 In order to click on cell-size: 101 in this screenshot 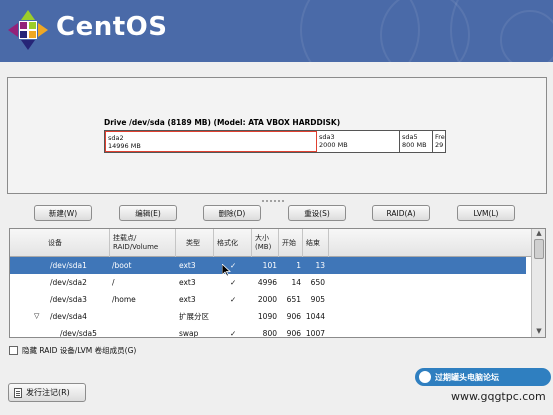, I will do `click(269, 265)`.